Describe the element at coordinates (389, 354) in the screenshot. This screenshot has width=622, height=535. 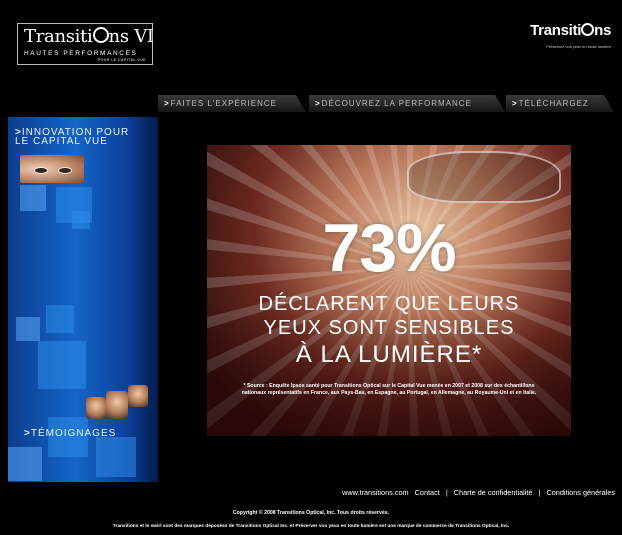
I see `hero-claim-line3: À LA LUMIÈRE*` at that location.